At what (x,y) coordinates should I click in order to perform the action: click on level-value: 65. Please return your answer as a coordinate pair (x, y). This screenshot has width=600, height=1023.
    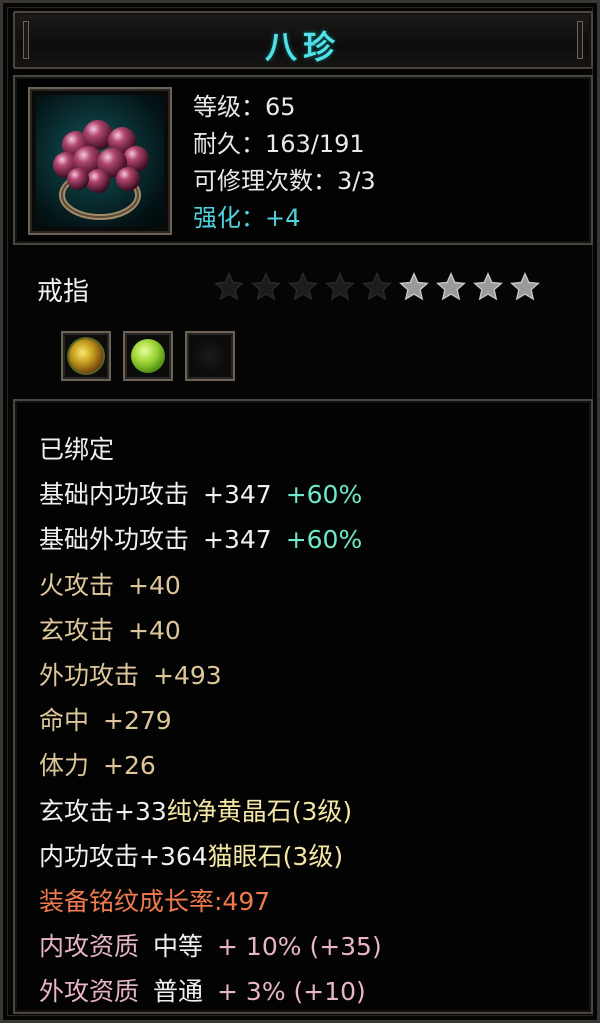
    Looking at the image, I should click on (280, 107).